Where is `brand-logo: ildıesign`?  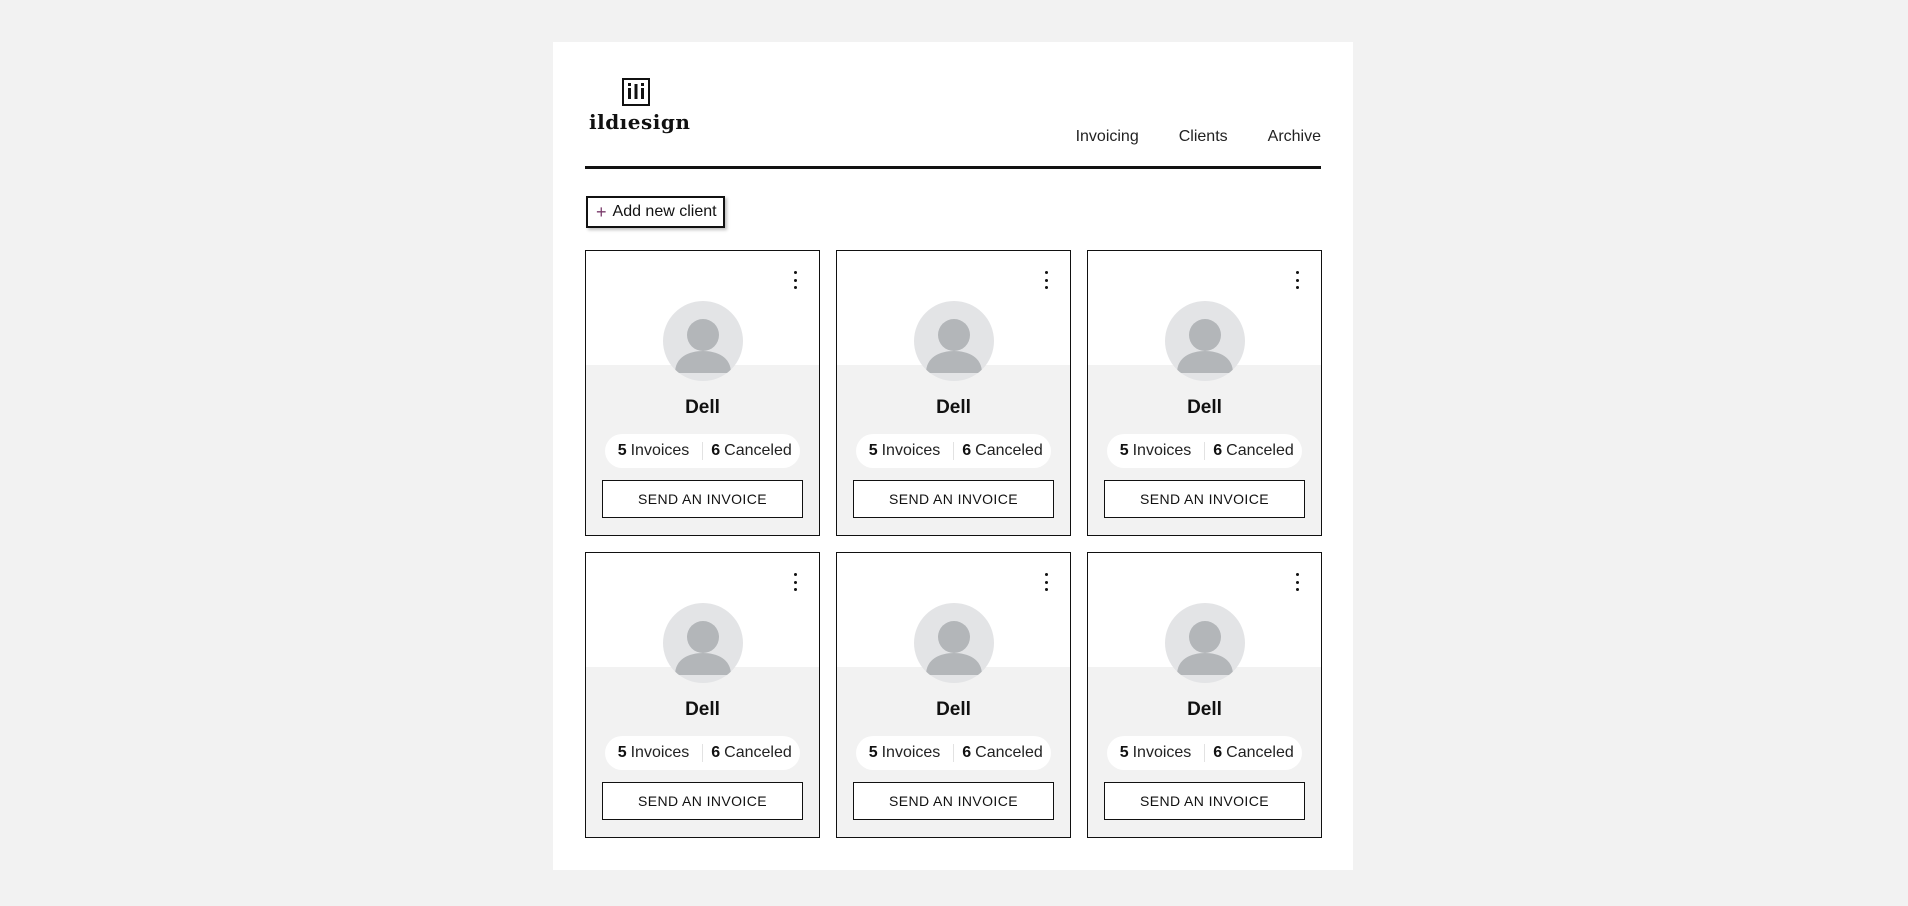 brand-logo: ildıesign is located at coordinates (640, 112).